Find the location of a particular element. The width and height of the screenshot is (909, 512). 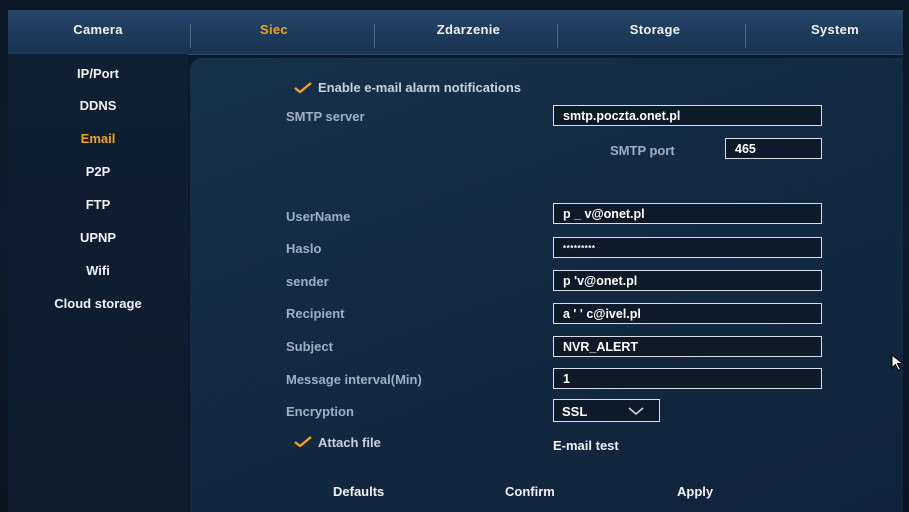

message-interval-field: 1 is located at coordinates (687, 378).